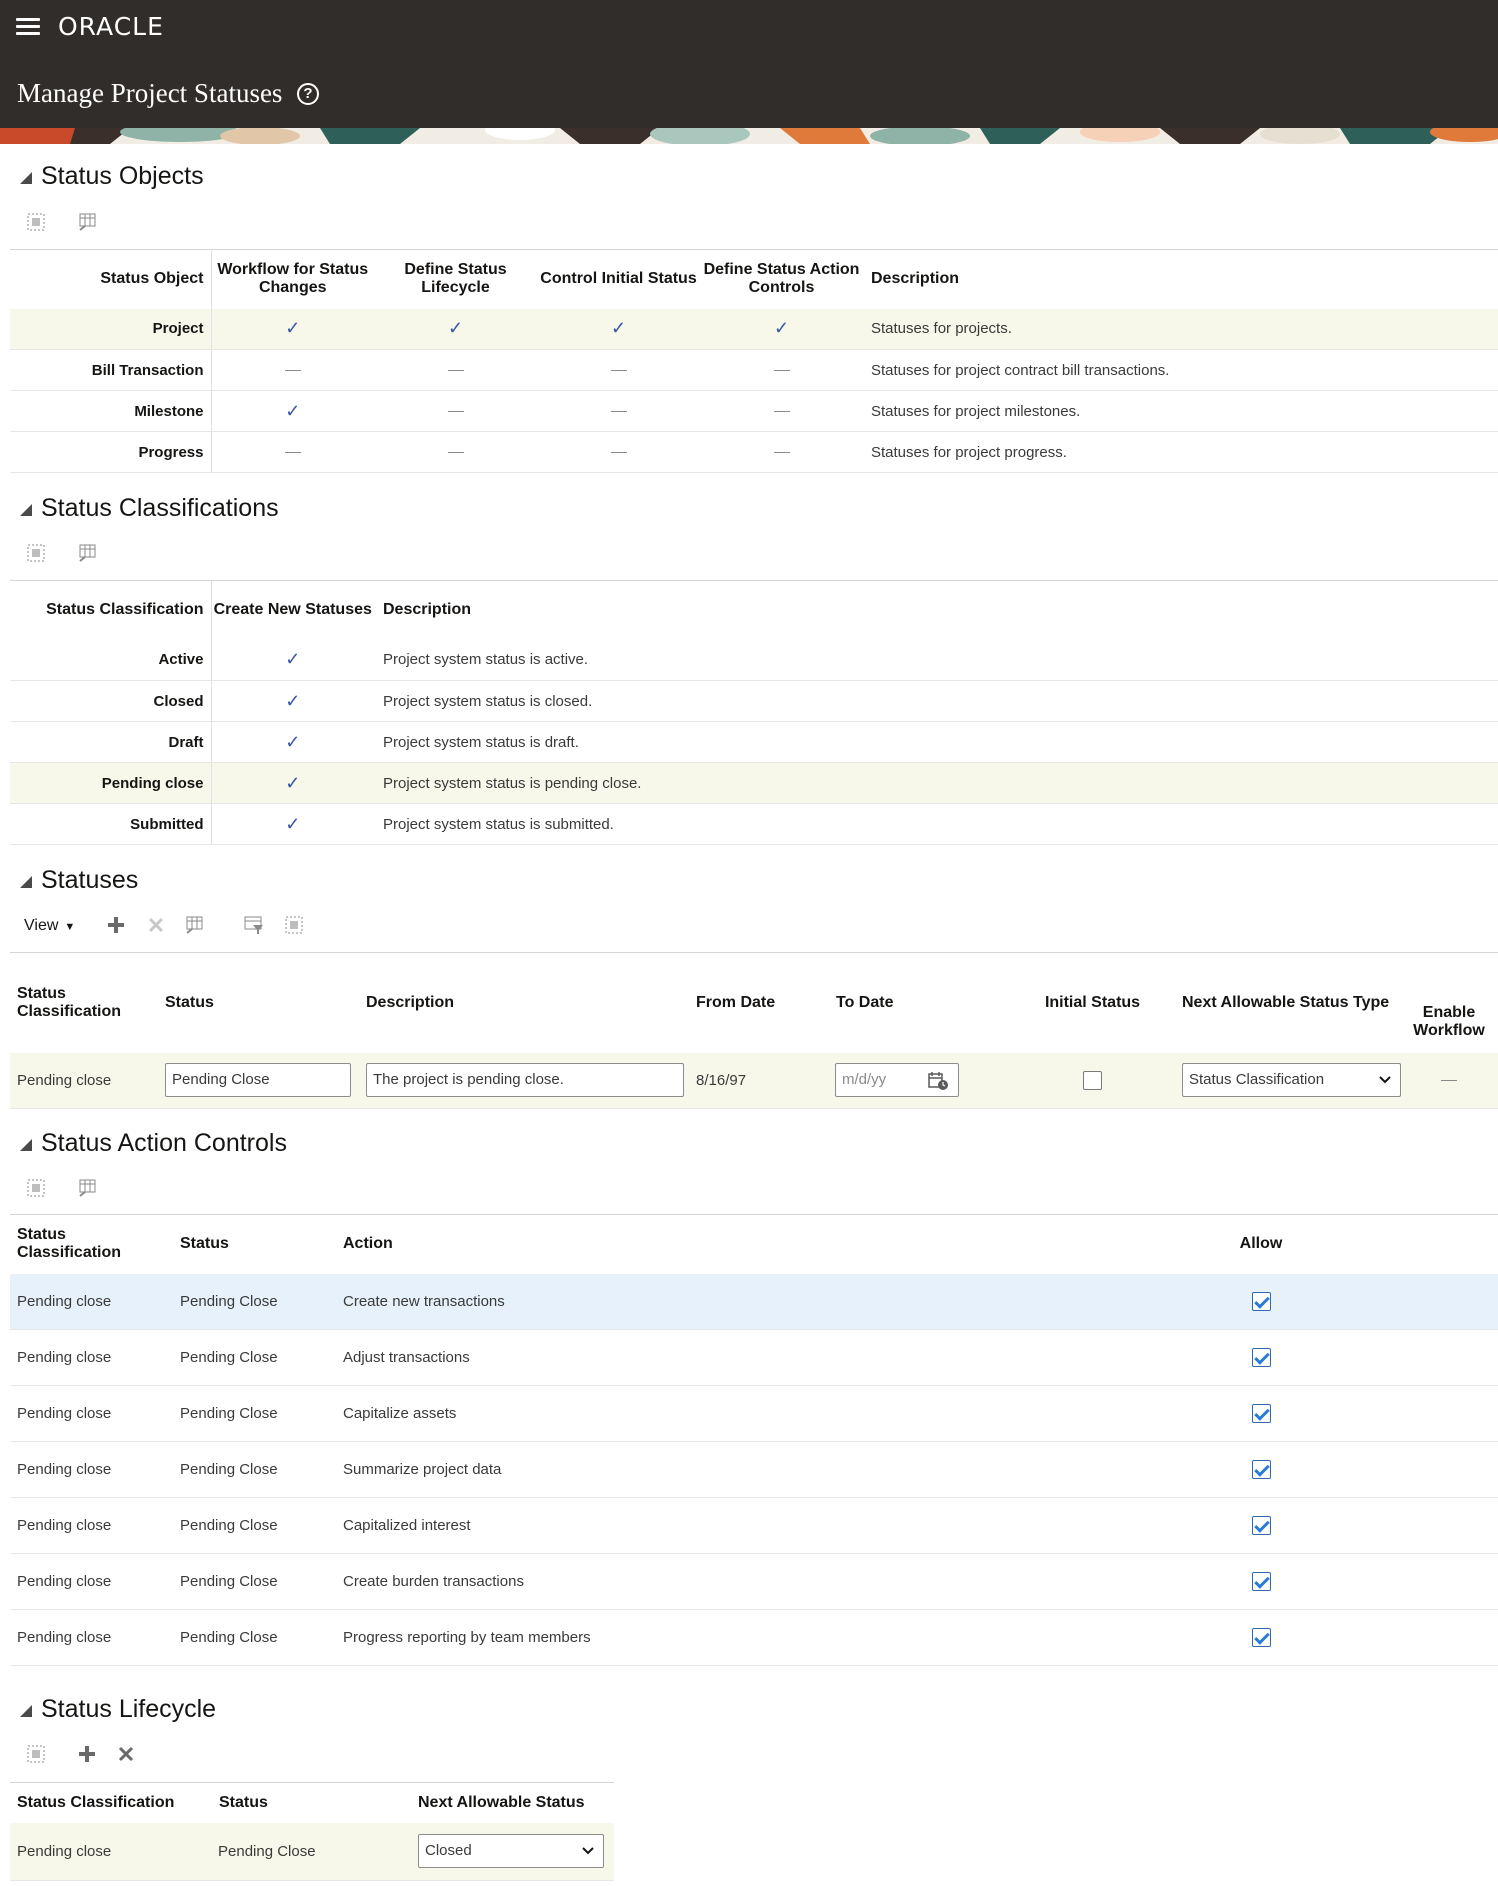 This screenshot has width=1498, height=1886. What do you see at coordinates (1449, 1002) in the screenshot?
I see `col-enable-workflow: Enable Workflow` at bounding box center [1449, 1002].